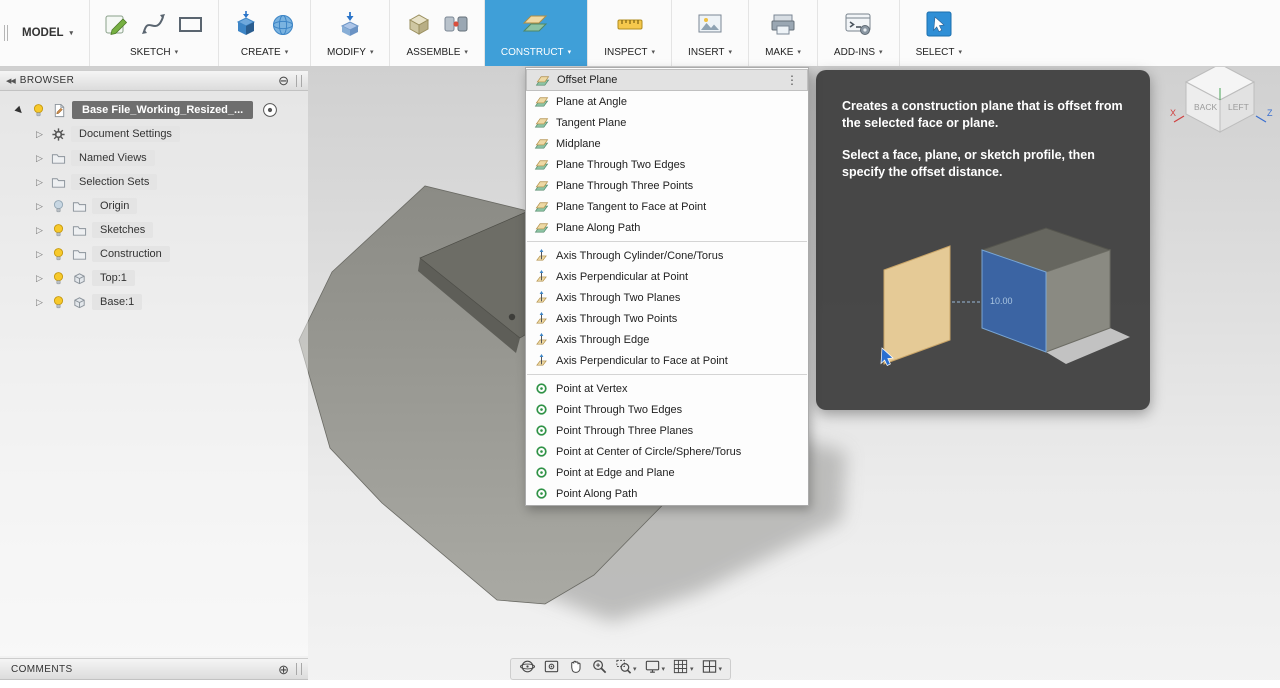 The image size is (1280, 688). Describe the element at coordinates (655, 669) in the screenshot. I see `display-settings-button: ▾` at that location.